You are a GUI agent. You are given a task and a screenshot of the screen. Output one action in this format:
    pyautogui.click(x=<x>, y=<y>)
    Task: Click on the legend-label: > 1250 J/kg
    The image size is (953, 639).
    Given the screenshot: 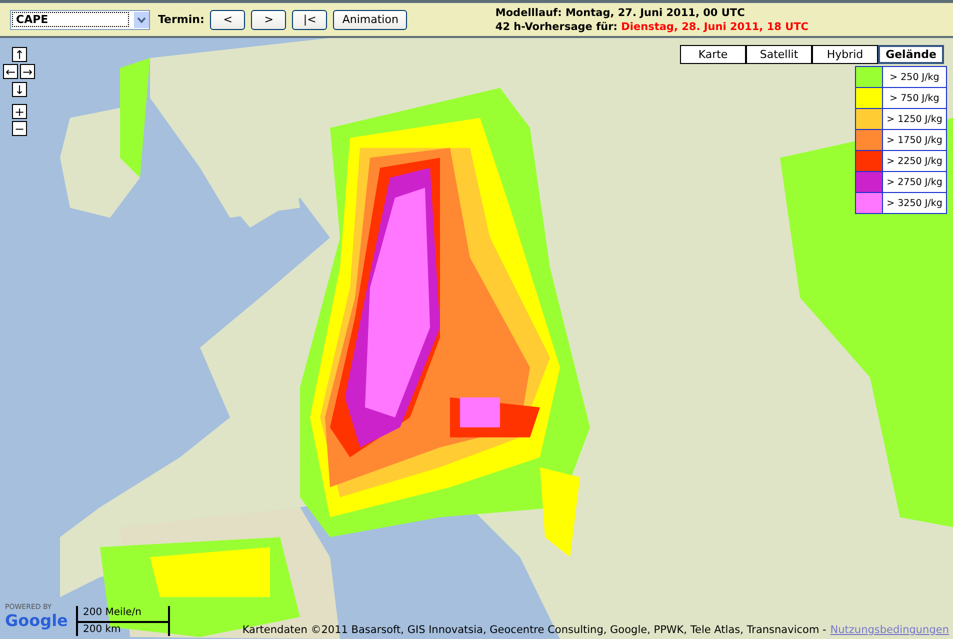 What is the action you would take?
    pyautogui.click(x=915, y=119)
    